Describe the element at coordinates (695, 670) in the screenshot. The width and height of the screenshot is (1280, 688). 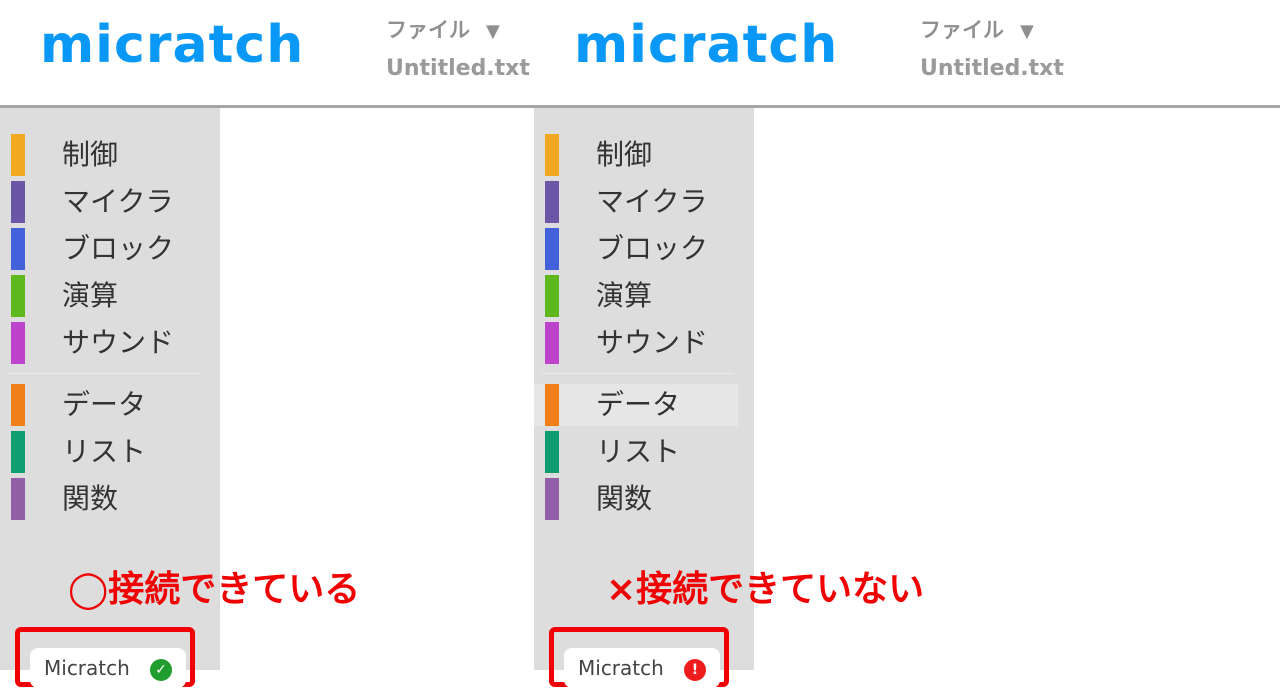
I see `error-icon: !` at that location.